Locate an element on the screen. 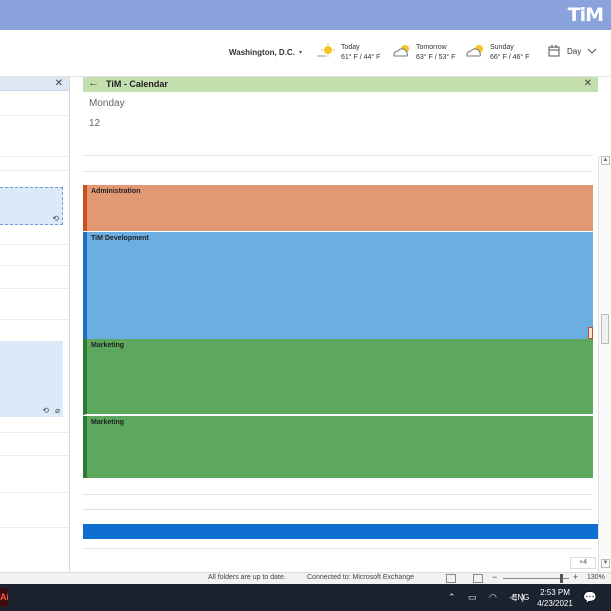 This screenshot has width=611, height=611. weather-day-label: Sunday is located at coordinates (502, 47).